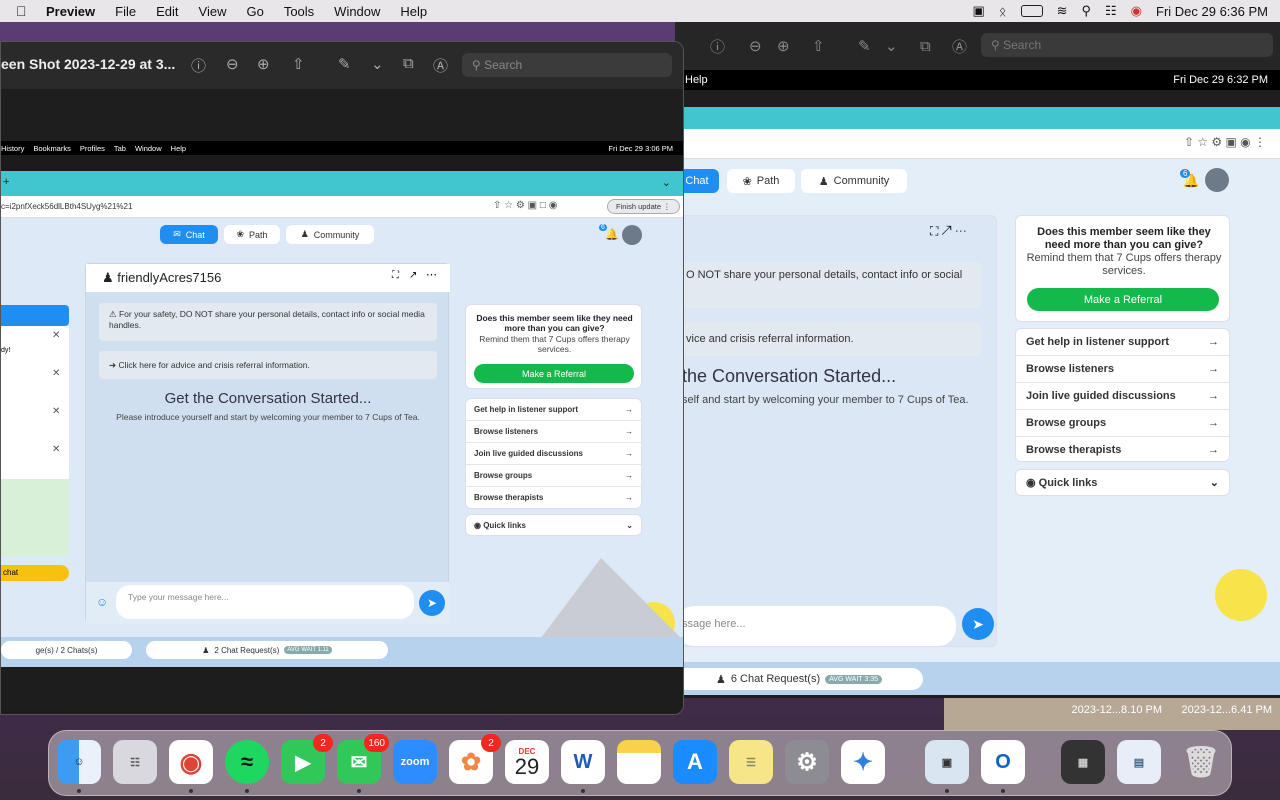 The width and height of the screenshot is (1280, 800). I want to click on front-link-listener-support: Get help in listener support →, so click(553, 410).